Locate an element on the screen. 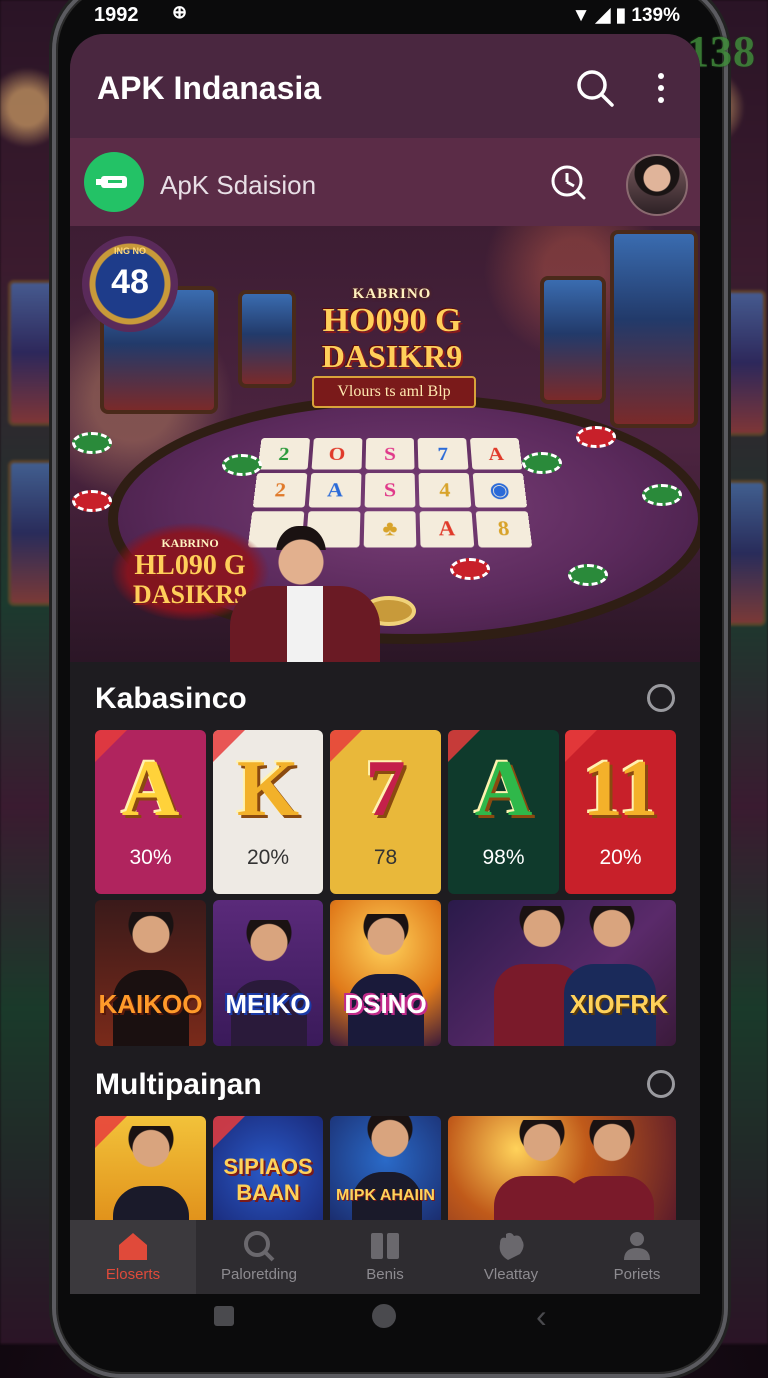 The image size is (768, 1378). nav-item-activity: Vleattay is located at coordinates (511, 1257).